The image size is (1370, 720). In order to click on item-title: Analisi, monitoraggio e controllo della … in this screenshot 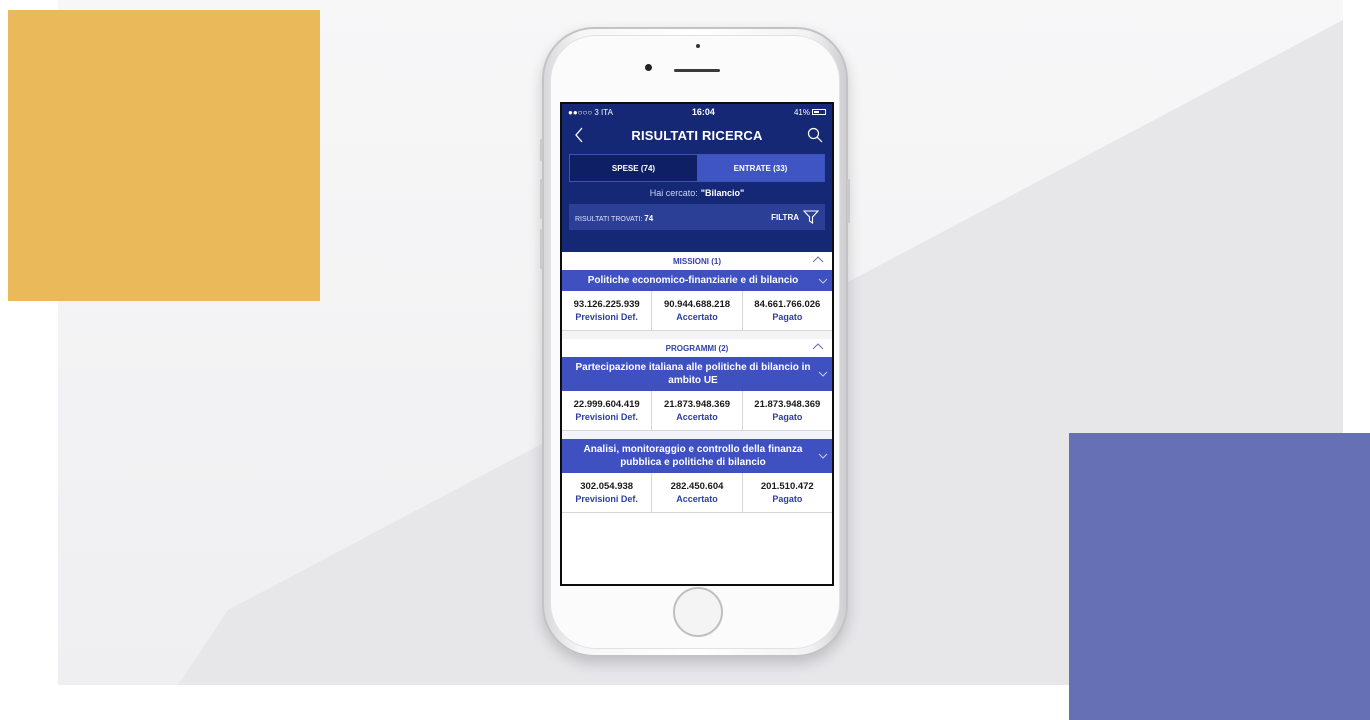, I will do `click(693, 456)`.